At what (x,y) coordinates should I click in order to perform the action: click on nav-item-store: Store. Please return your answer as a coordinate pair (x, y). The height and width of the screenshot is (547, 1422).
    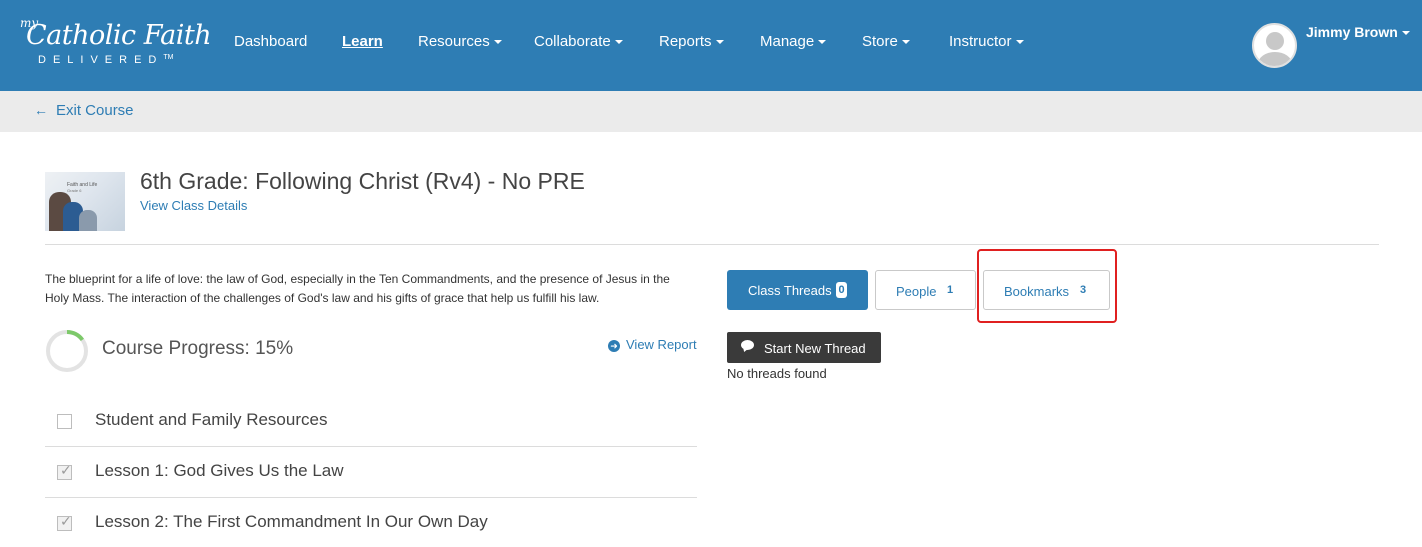
    Looking at the image, I should click on (886, 41).